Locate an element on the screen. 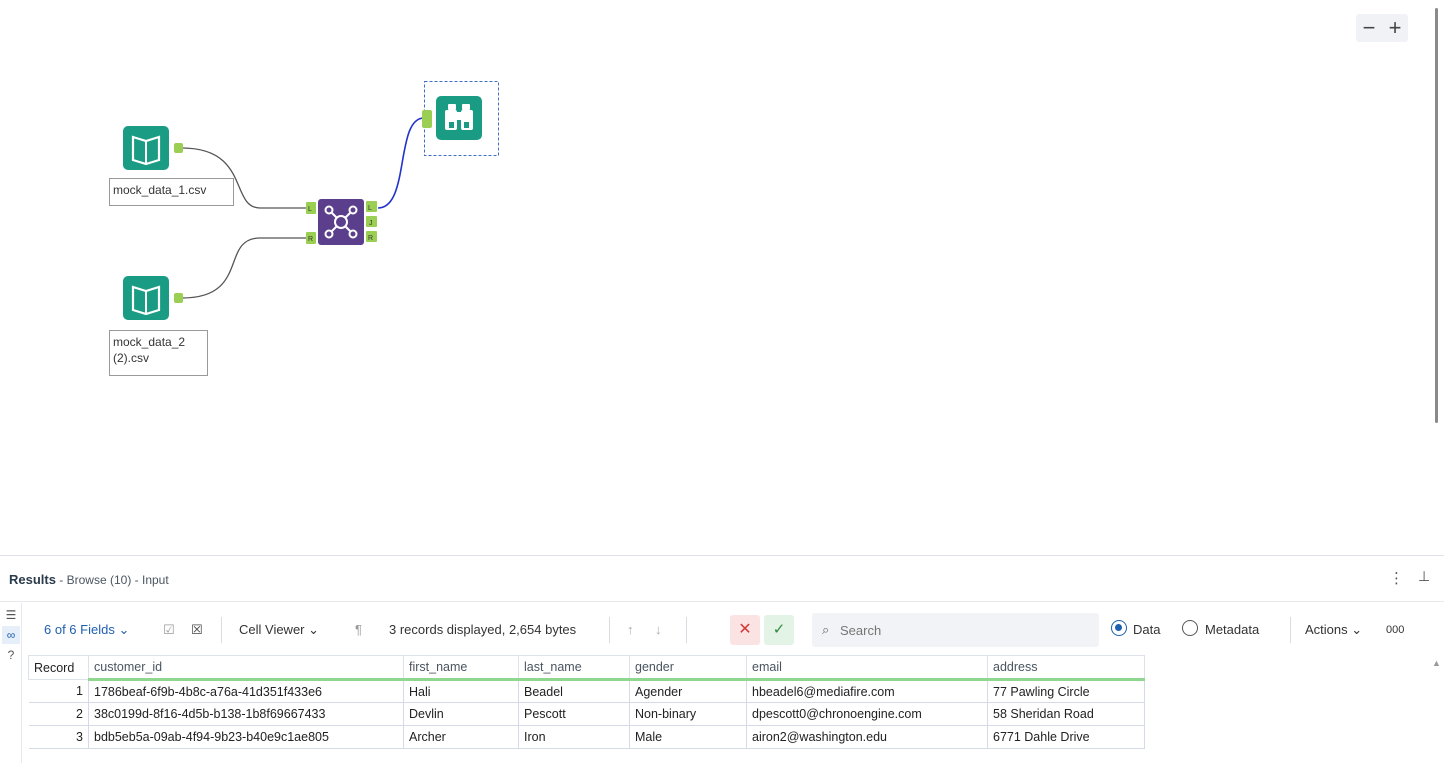  check-icon: ✓ is located at coordinates (779, 629).